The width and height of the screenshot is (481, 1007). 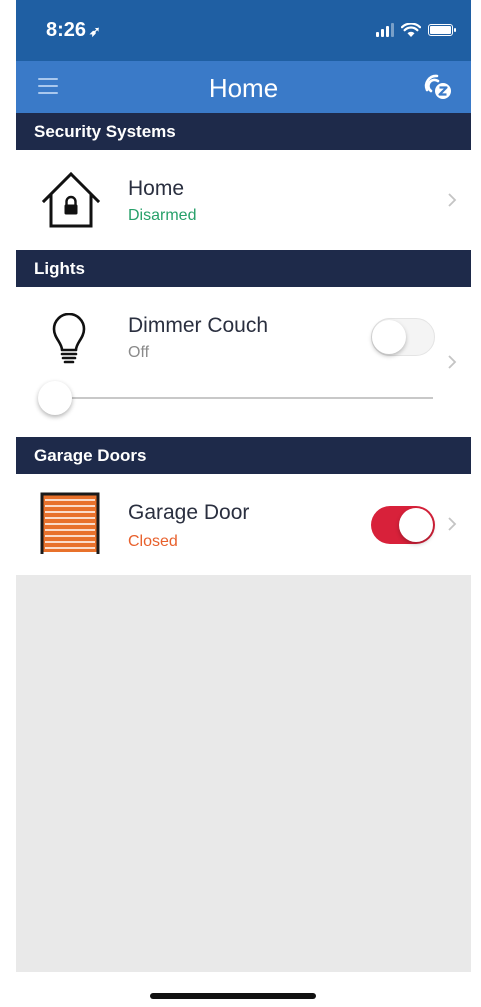 I want to click on cellular-signal-icon, so click(x=385, y=30).